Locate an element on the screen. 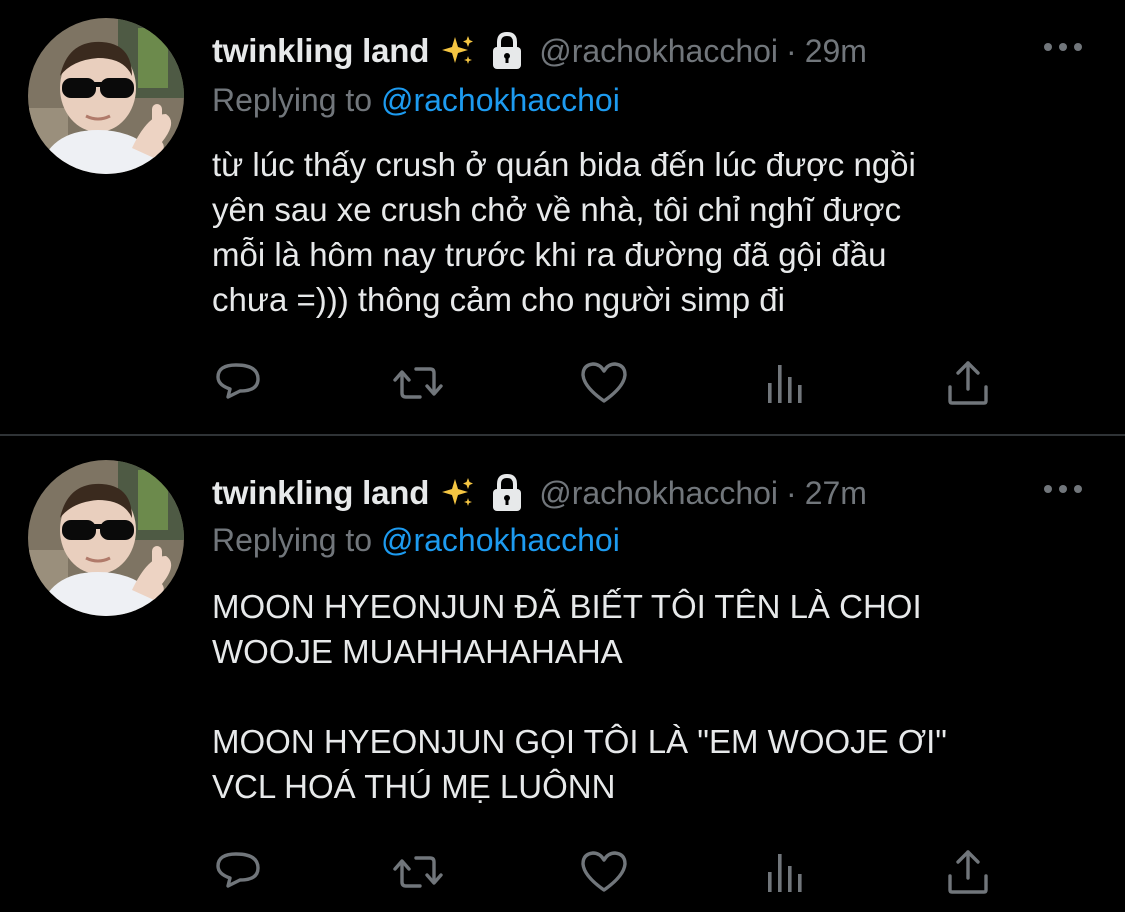  timestamp: 27m is located at coordinates (836, 493).